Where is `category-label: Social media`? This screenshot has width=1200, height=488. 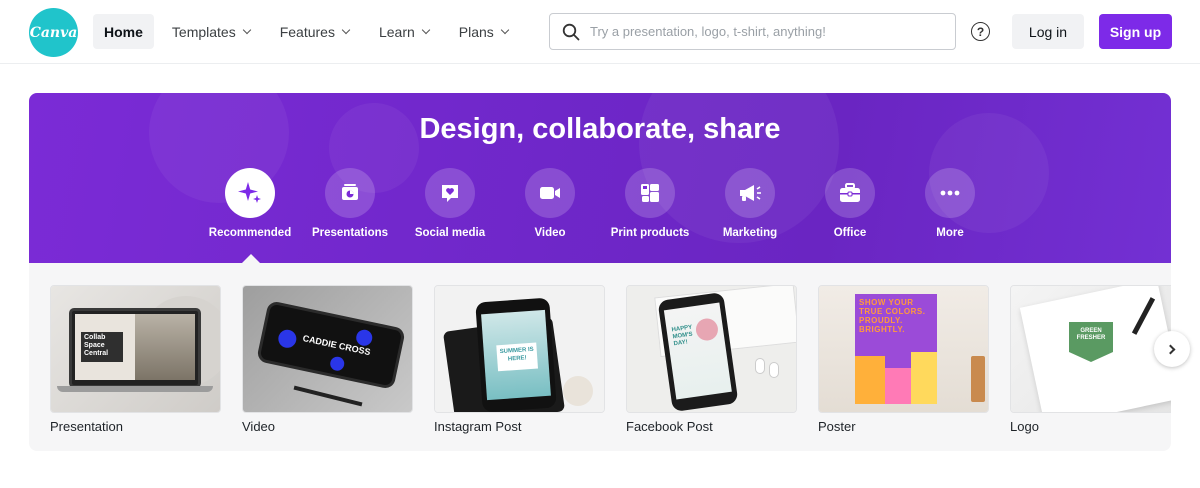
category-label: Social media is located at coordinates (450, 233).